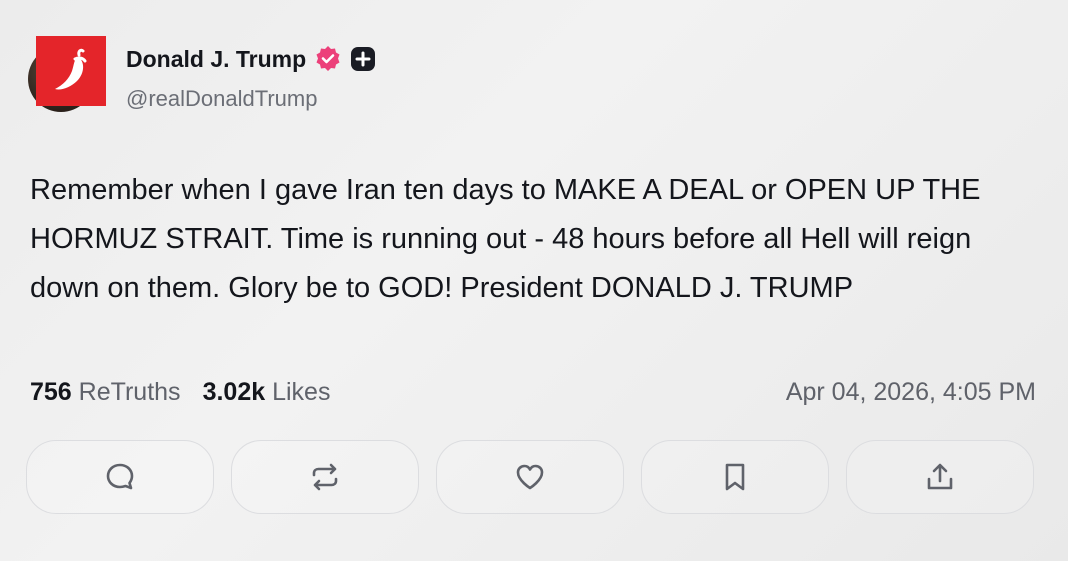  Describe the element at coordinates (910, 392) in the screenshot. I see `post-timestamp: Apr 04, 2026, 4:05 PM` at that location.